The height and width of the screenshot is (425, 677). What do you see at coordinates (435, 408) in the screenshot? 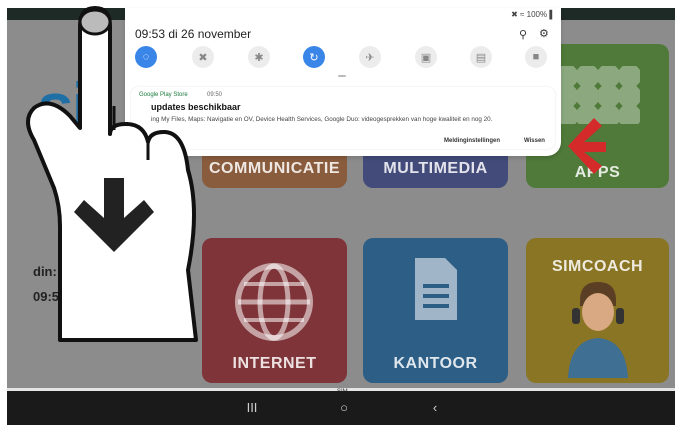
I see `back-button: ‹` at bounding box center [435, 408].